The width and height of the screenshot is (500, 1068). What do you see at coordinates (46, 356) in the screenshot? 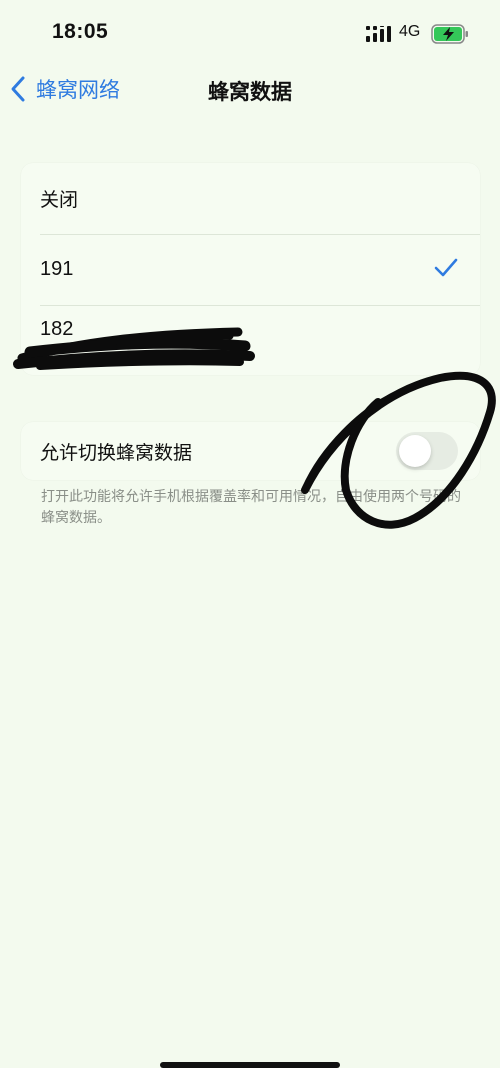
I see `option-sublabel-182: ···` at bounding box center [46, 356].